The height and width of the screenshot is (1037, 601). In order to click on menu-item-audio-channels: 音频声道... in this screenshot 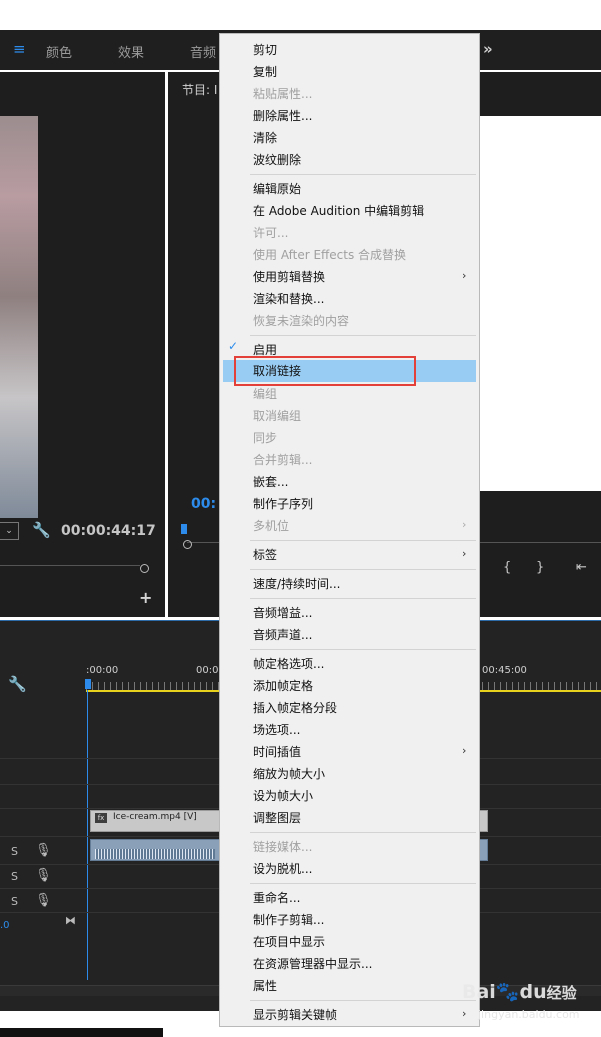, I will do `click(282, 635)`.